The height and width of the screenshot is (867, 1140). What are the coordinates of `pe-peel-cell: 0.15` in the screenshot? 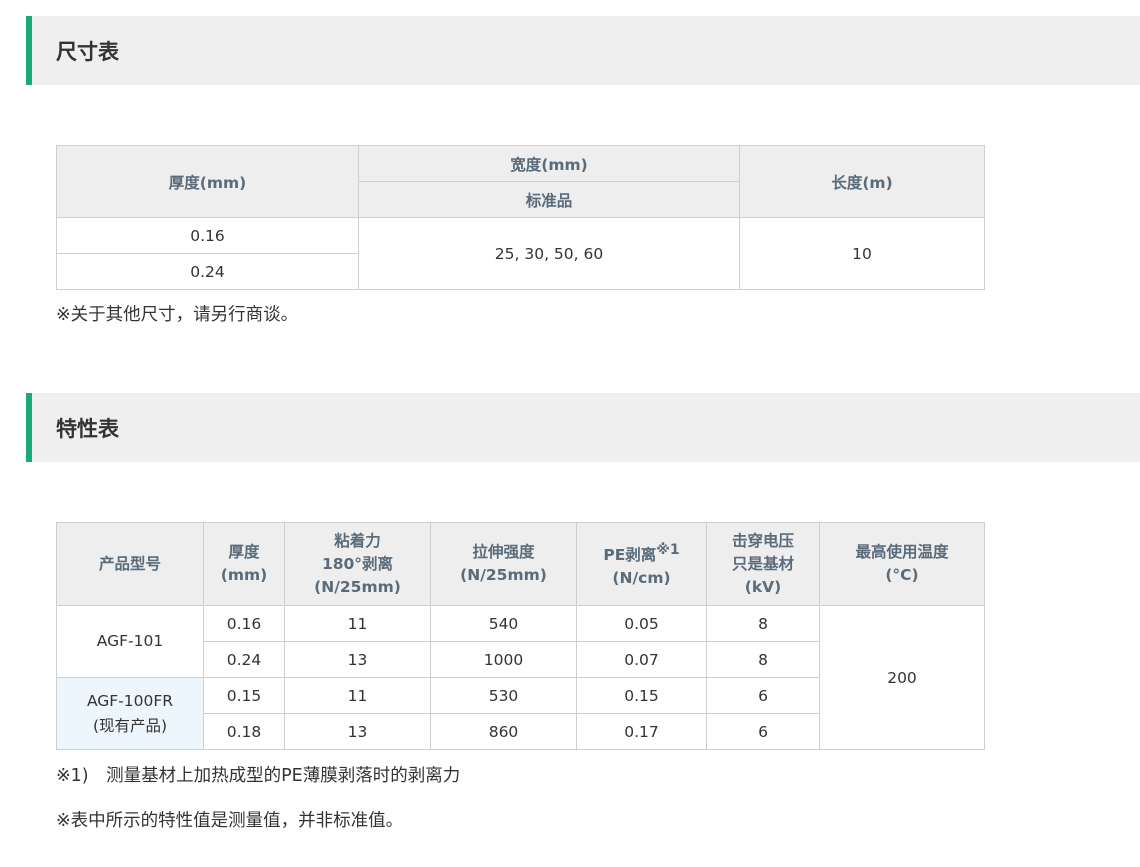 It's located at (641, 695).